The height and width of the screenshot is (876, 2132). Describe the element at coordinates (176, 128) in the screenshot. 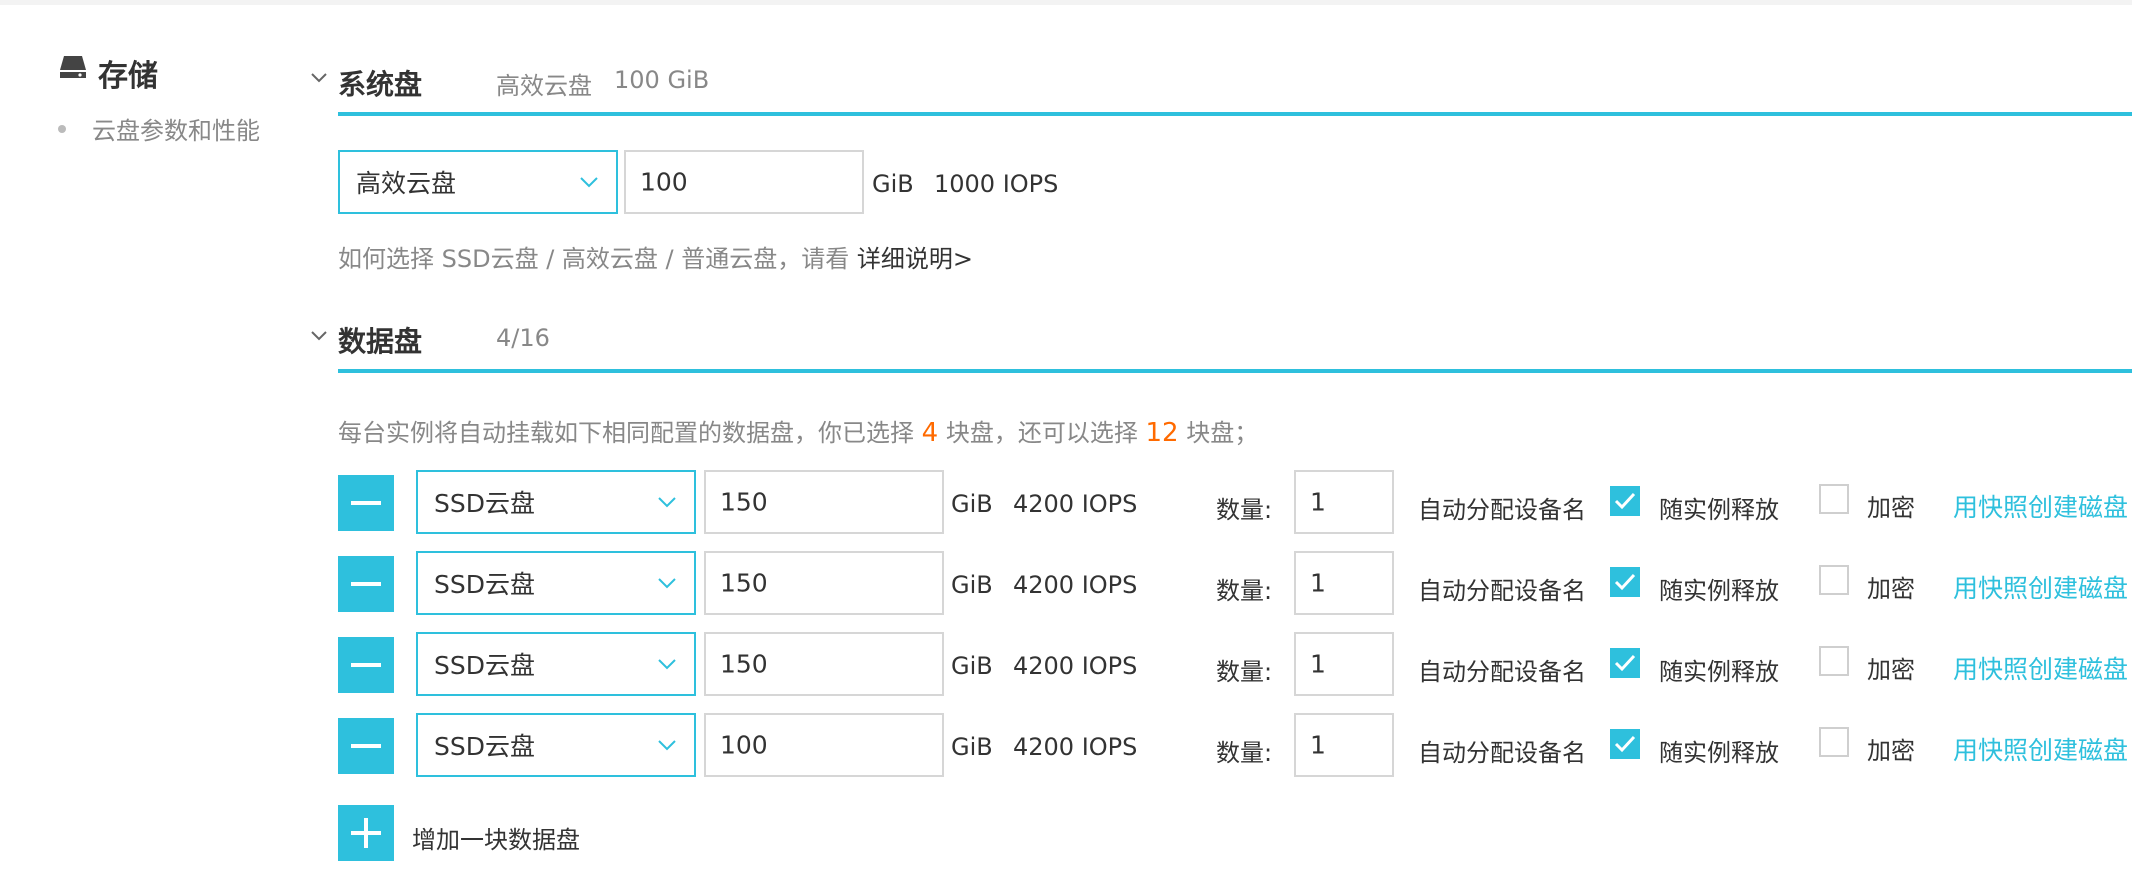

I see `sidebar-item-disk-params: 云盘参数和性能` at that location.